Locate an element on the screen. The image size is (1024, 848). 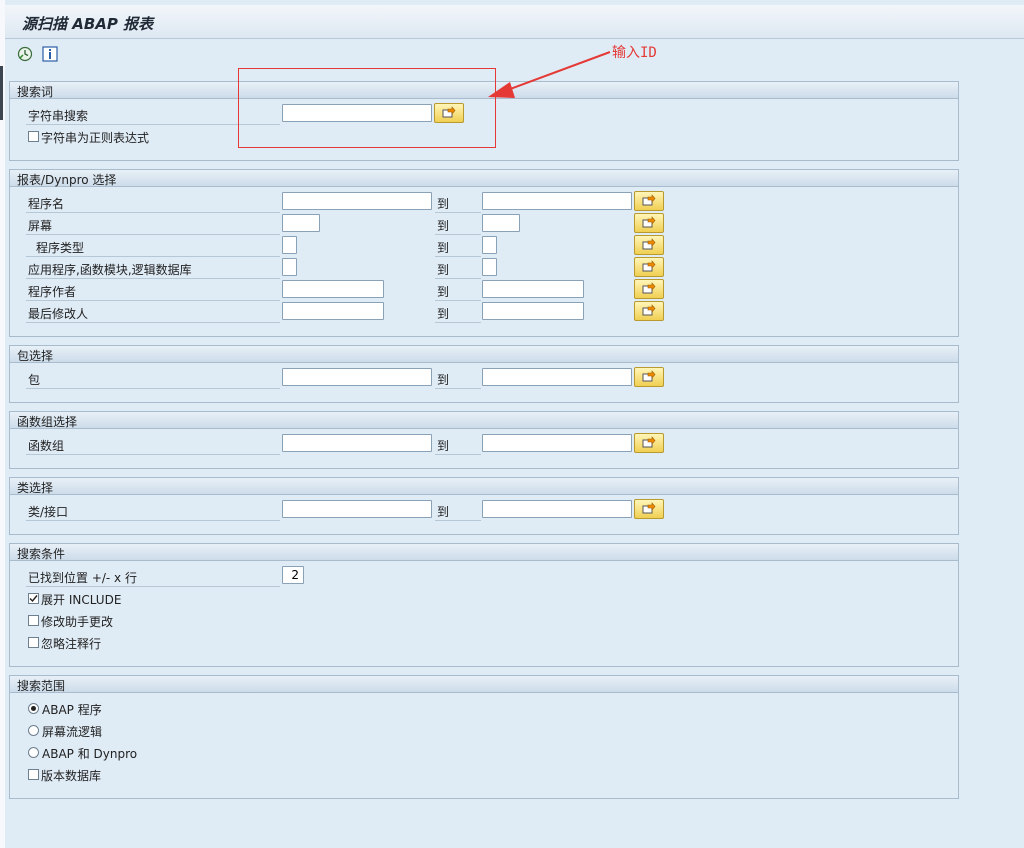
program-author-label: 程序作者 is located at coordinates (52, 292).